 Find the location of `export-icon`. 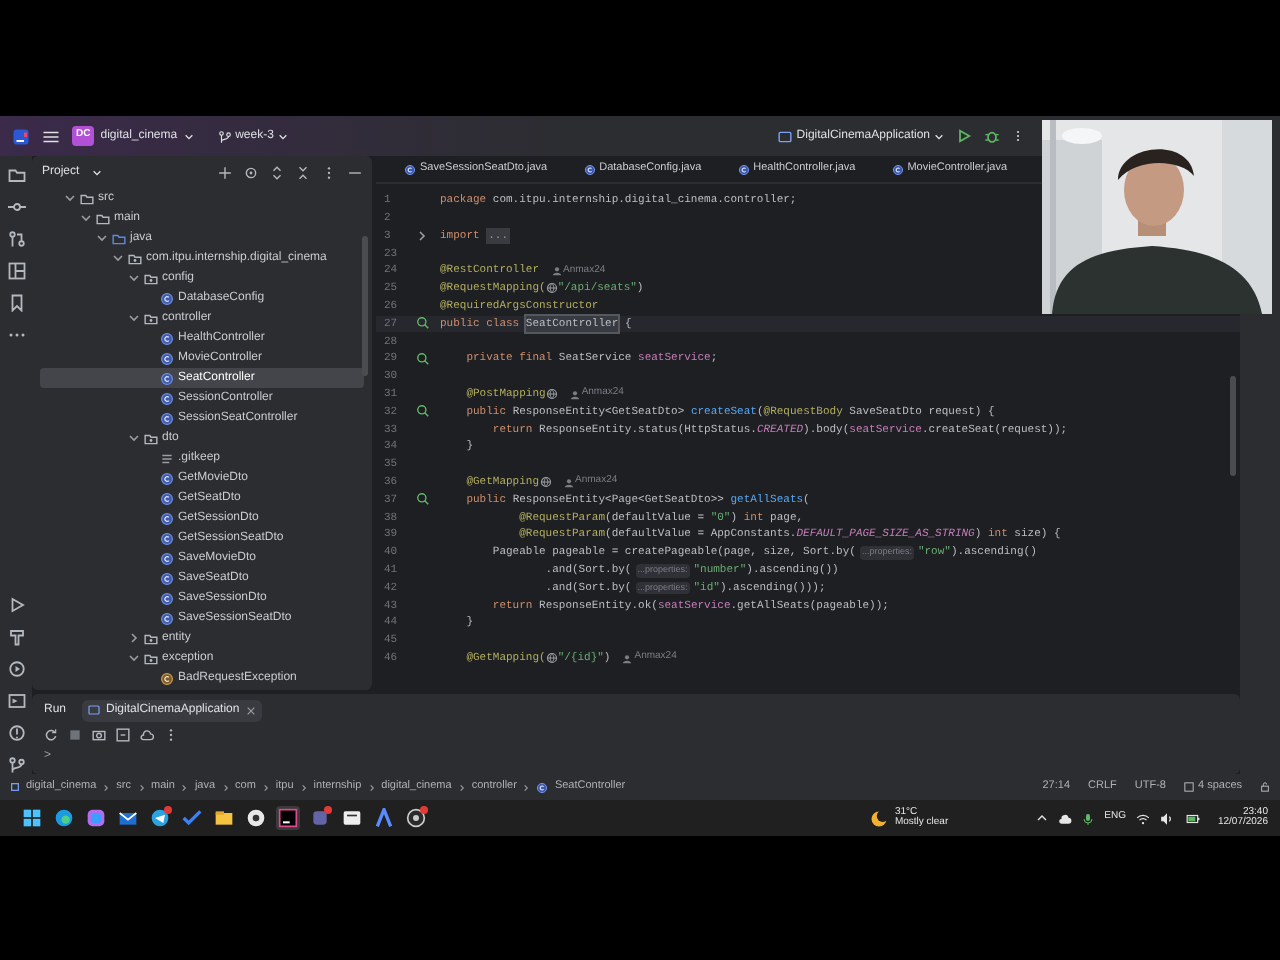

export-icon is located at coordinates (123, 735).